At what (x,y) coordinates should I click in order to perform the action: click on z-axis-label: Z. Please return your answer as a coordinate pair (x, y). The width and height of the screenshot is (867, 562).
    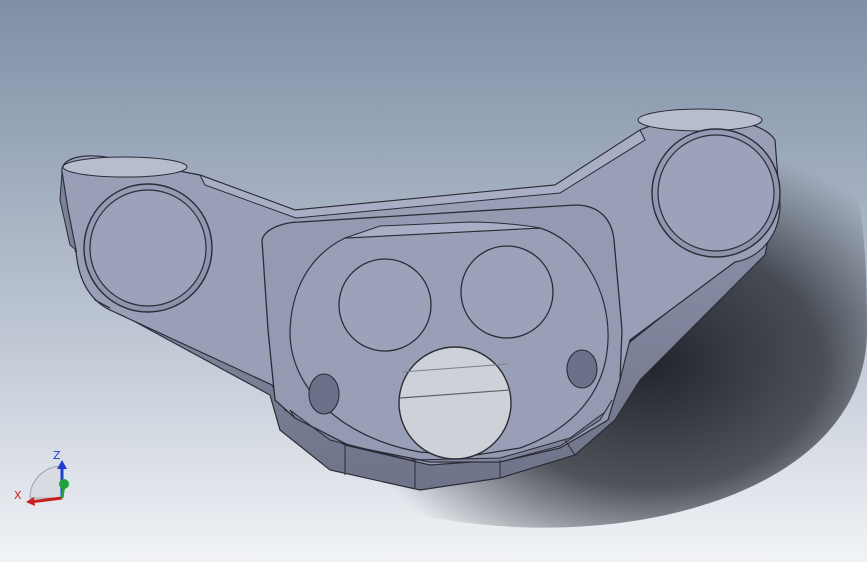
    Looking at the image, I should click on (57, 455).